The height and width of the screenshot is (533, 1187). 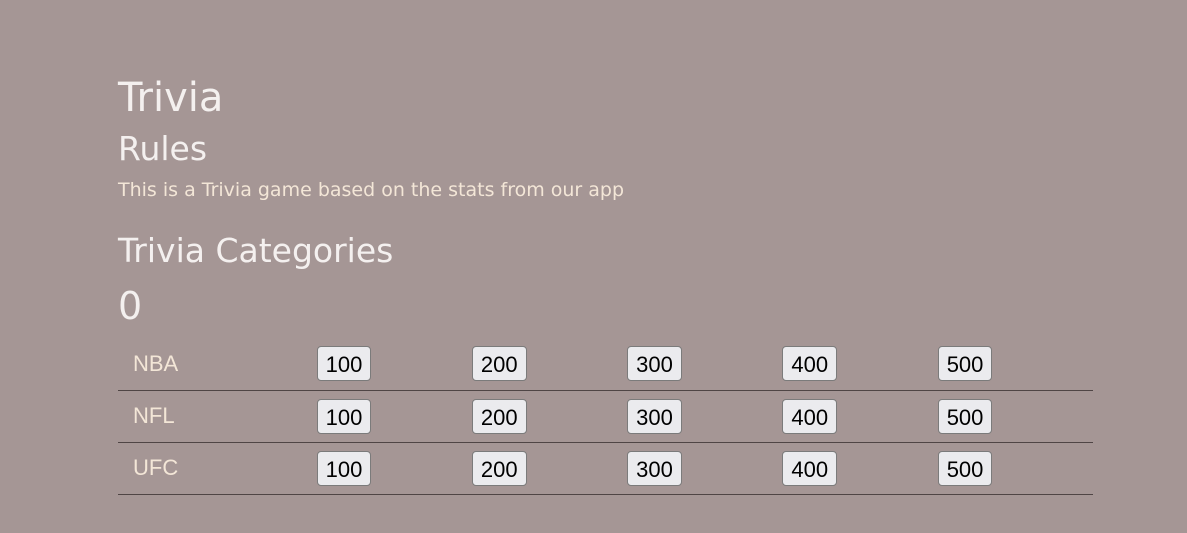 I want to click on score-display: 0, so click(x=130, y=306).